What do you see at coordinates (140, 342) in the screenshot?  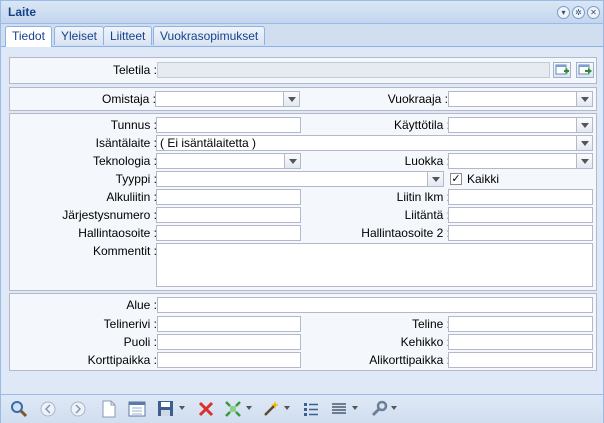 I see `puoli-label: Puoli :` at bounding box center [140, 342].